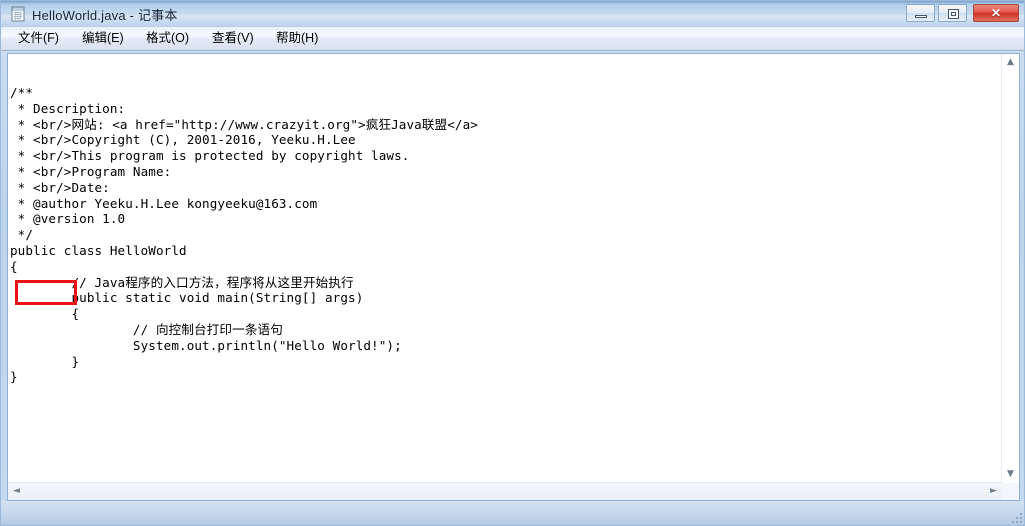 The width and height of the screenshot is (1025, 526). I want to click on menu-item-file: 文件(F), so click(38, 38).